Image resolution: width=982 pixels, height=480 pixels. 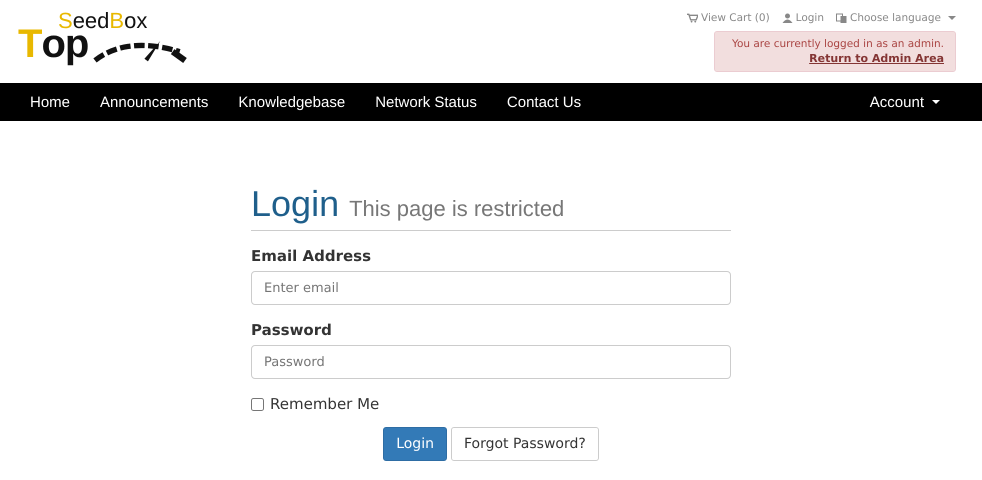 I want to click on input-field: Enter email, so click(x=491, y=288).